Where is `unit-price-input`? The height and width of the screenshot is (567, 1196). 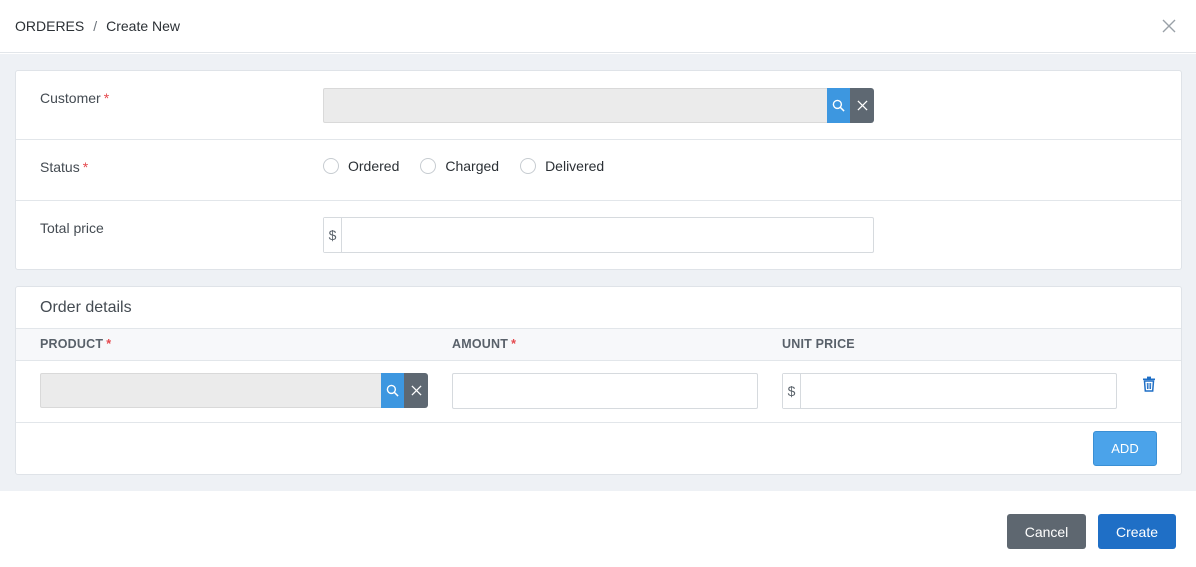 unit-price-input is located at coordinates (958, 391).